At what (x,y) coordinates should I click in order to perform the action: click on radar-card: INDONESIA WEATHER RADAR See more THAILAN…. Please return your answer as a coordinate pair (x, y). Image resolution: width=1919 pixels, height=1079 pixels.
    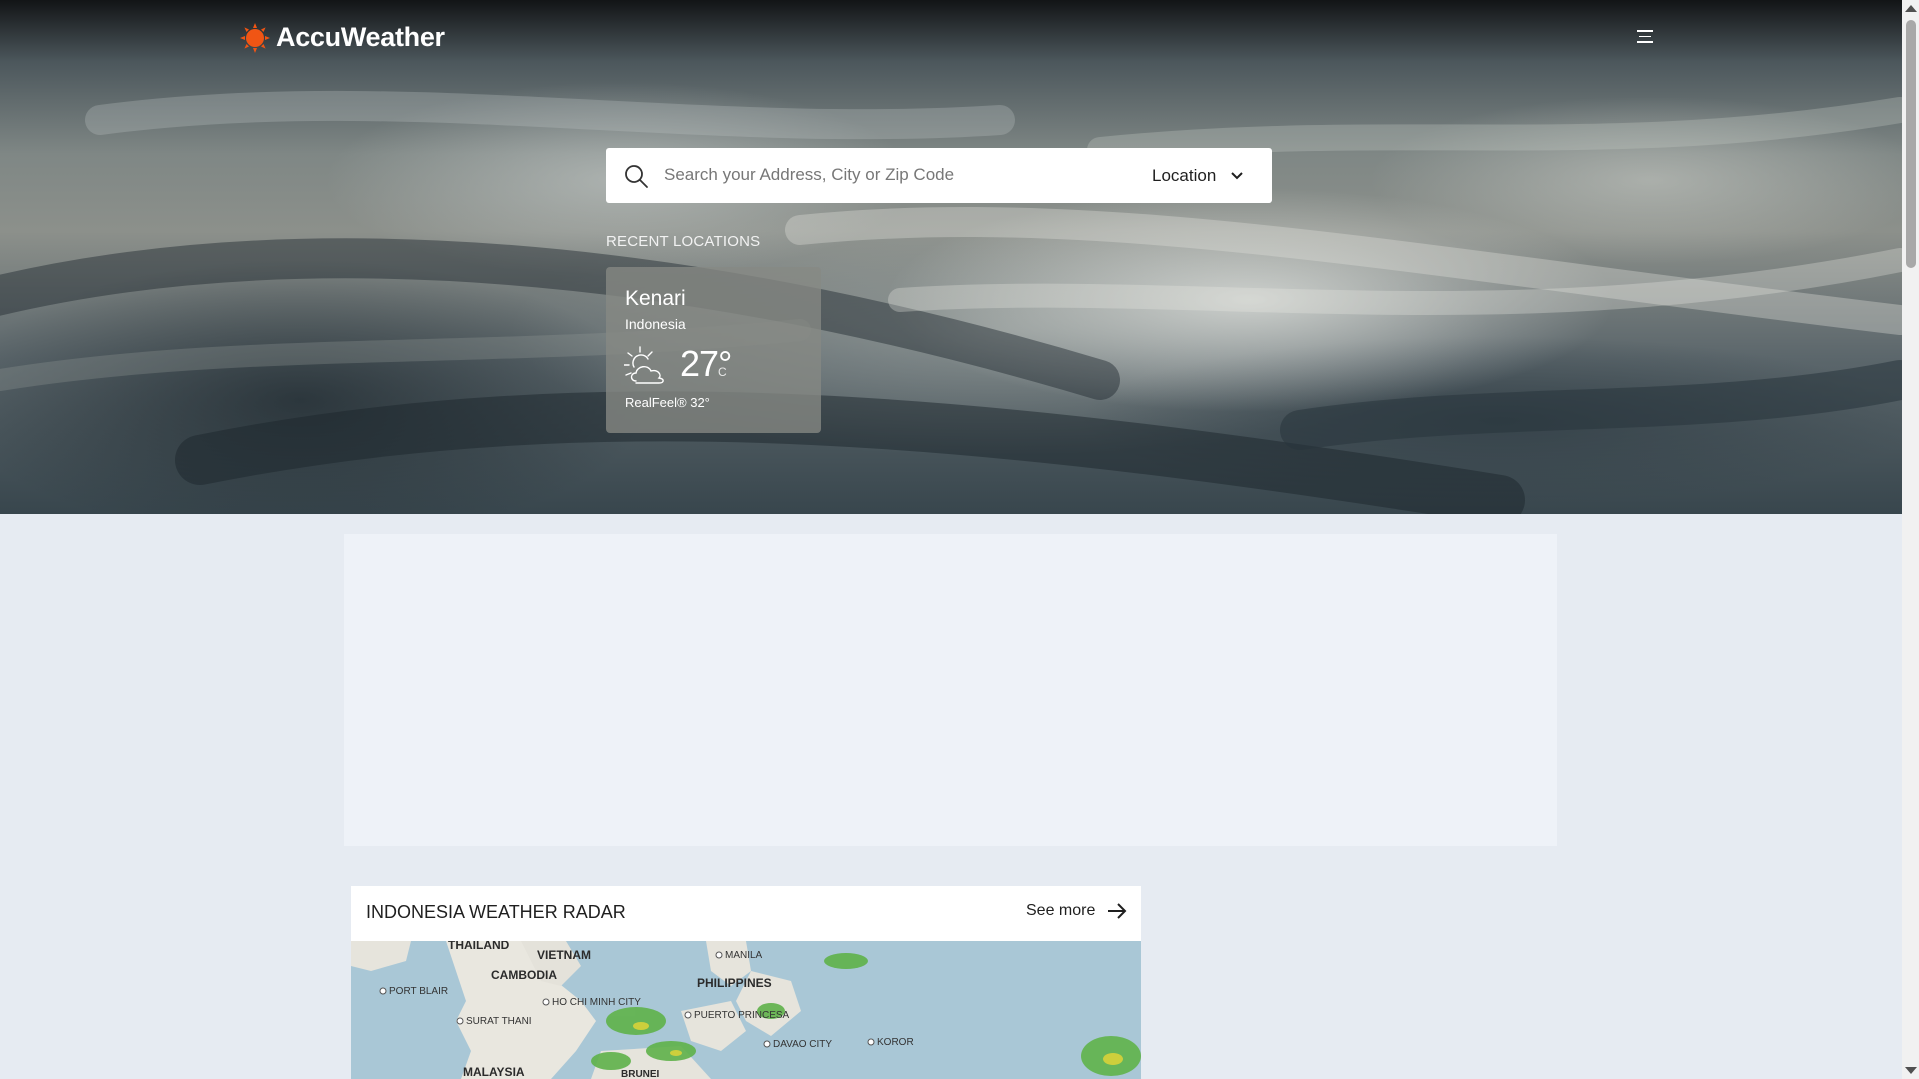
    Looking at the image, I should click on (746, 982).